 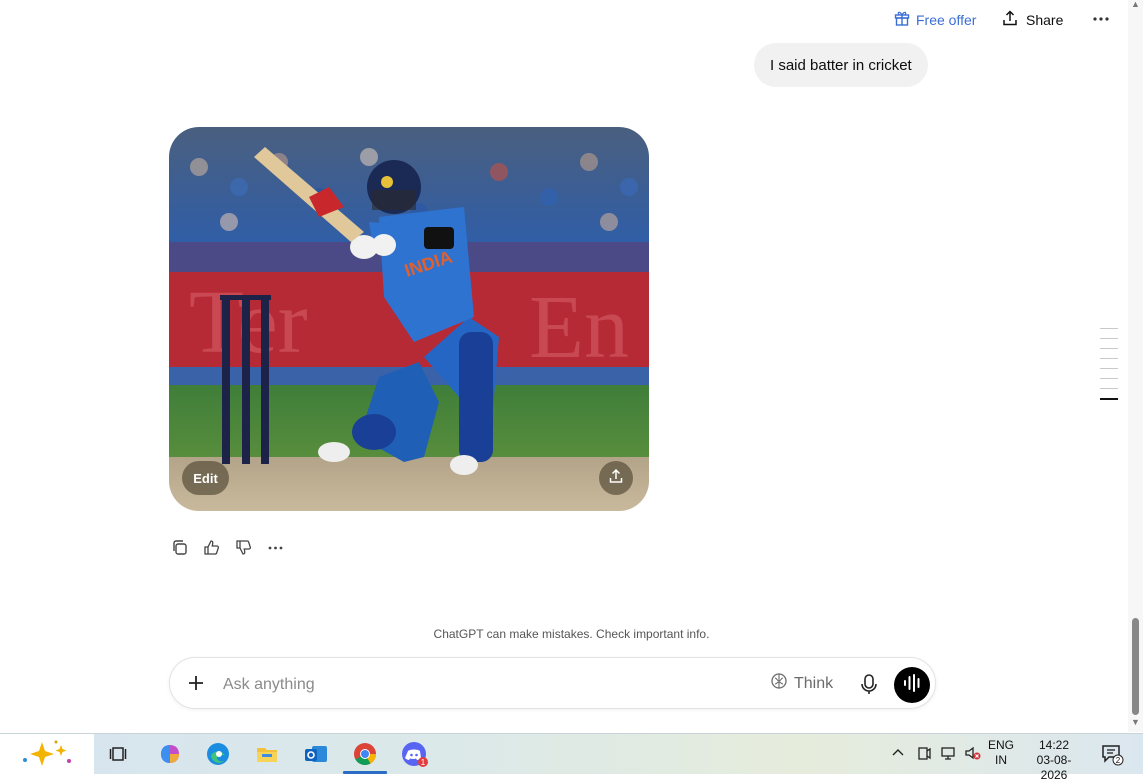 I want to click on scrollbar-thumb, so click(x=1135, y=666).